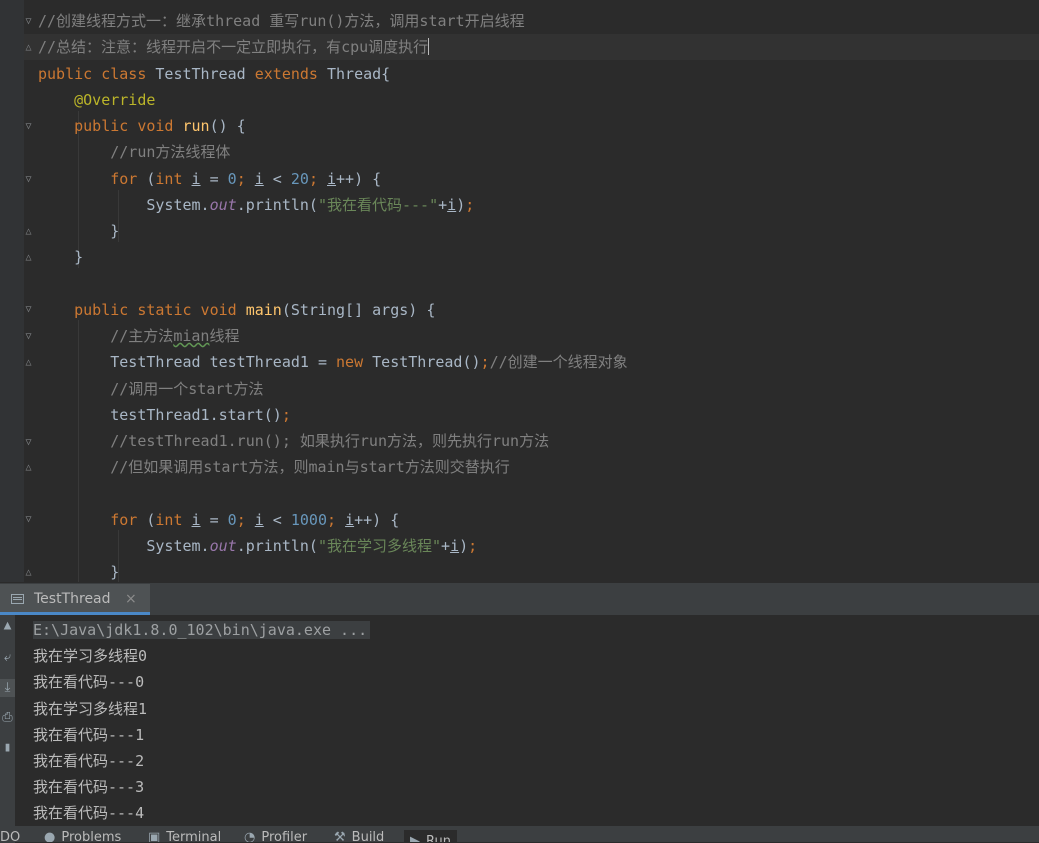 The width and height of the screenshot is (1039, 843). Describe the element at coordinates (368, 836) in the screenshot. I see `tool-button-label: Build` at that location.